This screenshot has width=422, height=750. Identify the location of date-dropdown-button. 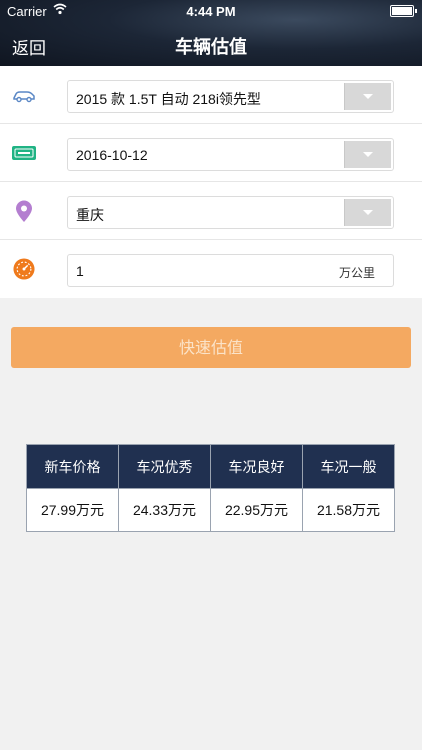
(367, 154).